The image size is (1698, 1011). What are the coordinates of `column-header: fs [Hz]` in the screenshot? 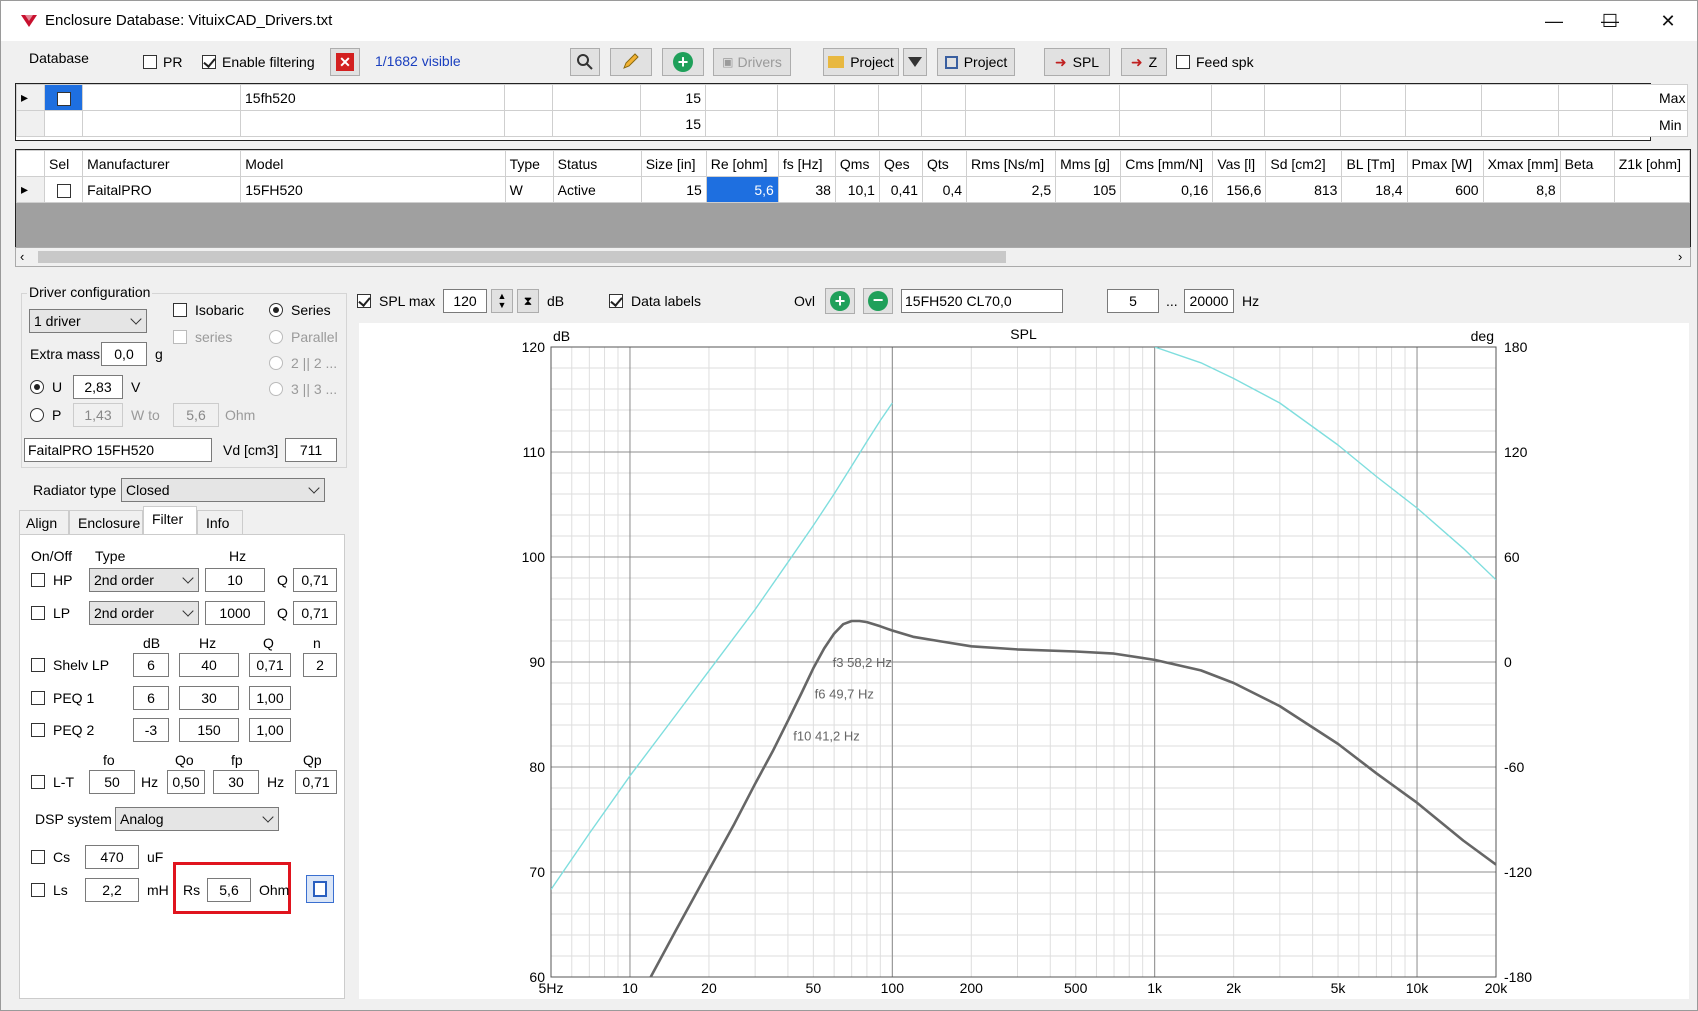 It's located at (806, 163).